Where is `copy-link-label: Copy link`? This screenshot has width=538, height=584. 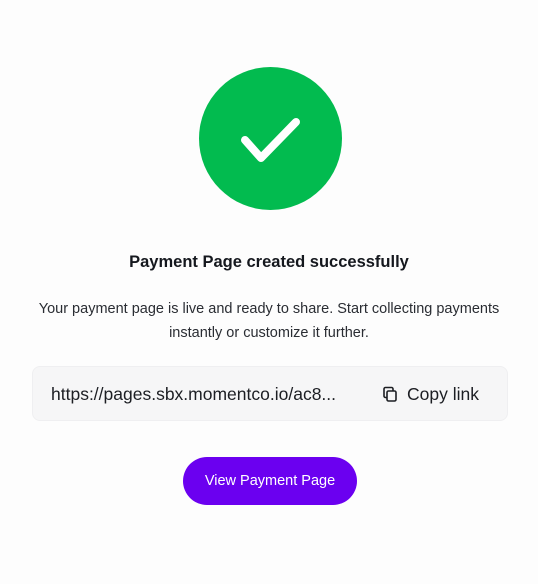 copy-link-label: Copy link is located at coordinates (443, 394).